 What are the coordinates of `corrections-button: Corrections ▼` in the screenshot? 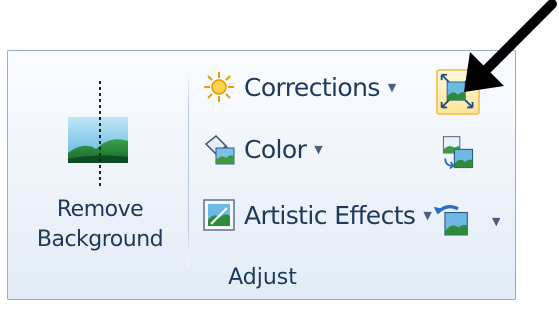 It's located at (299, 87).